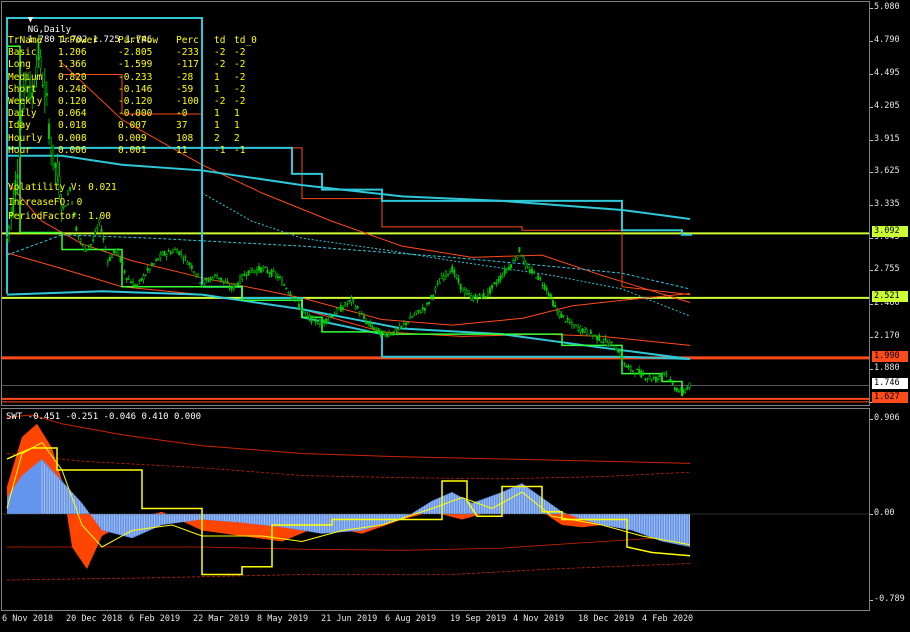 Image resolution: width=910 pixels, height=632 pixels. What do you see at coordinates (885, 204) in the screenshot?
I see `price-tick-label: 3.335` at bounding box center [885, 204].